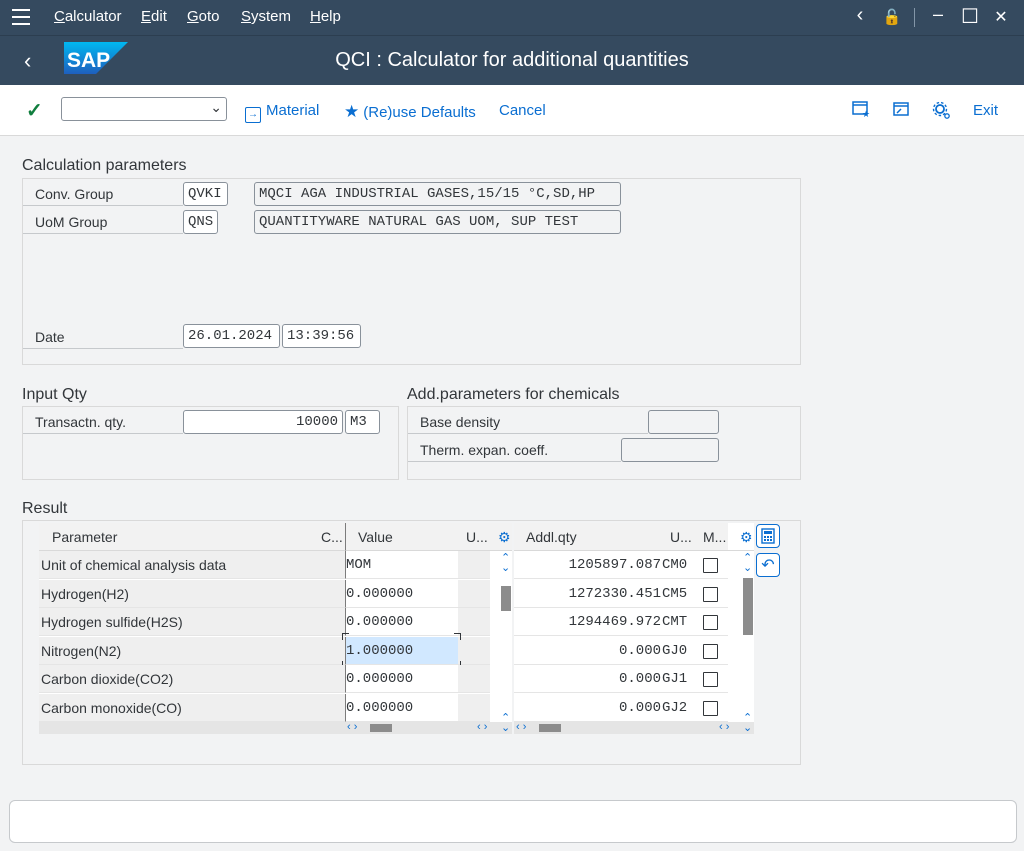  I want to click on table-row-unit: GJ0, so click(678, 651).